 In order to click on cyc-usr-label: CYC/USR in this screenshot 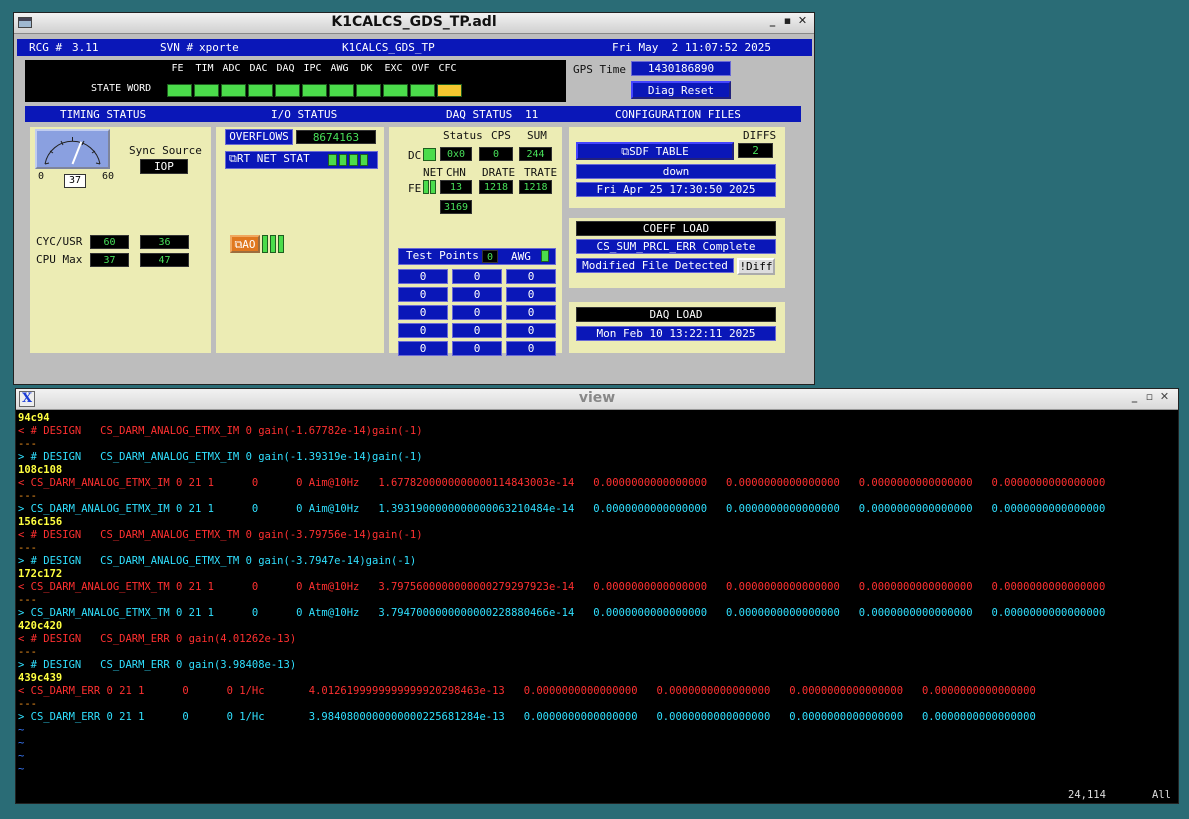, I will do `click(59, 241)`.